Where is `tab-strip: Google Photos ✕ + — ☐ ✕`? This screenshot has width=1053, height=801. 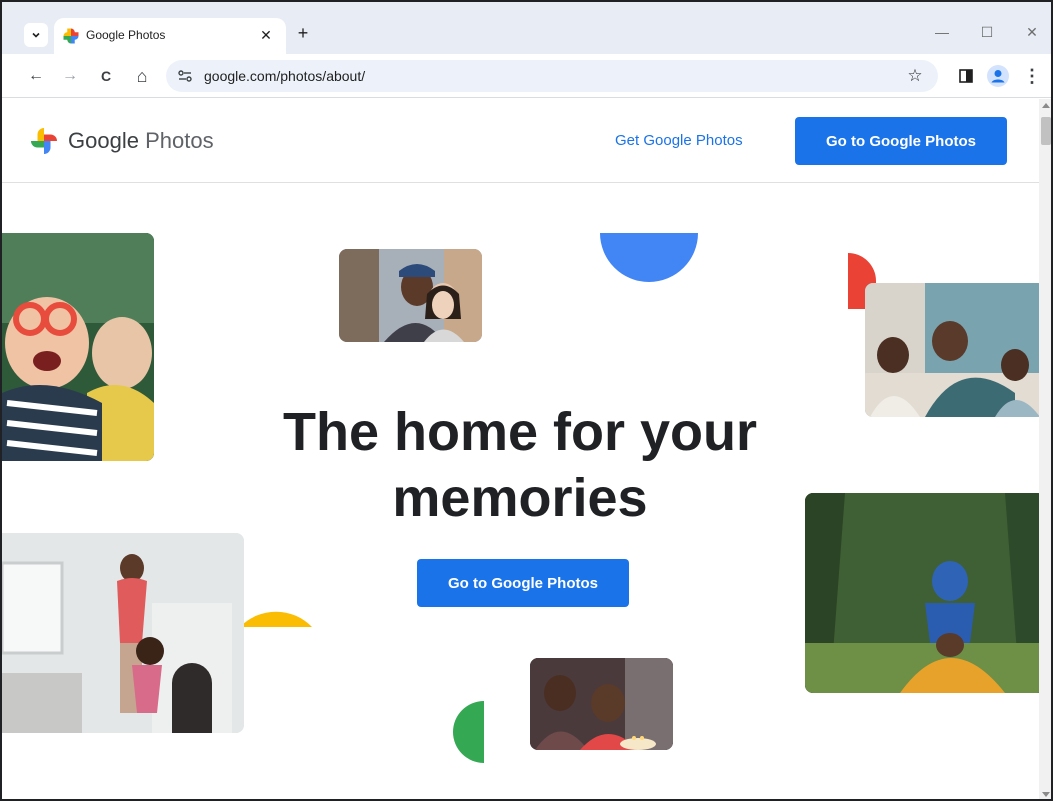 tab-strip: Google Photos ✕ + — ☐ ✕ is located at coordinates (526, 28).